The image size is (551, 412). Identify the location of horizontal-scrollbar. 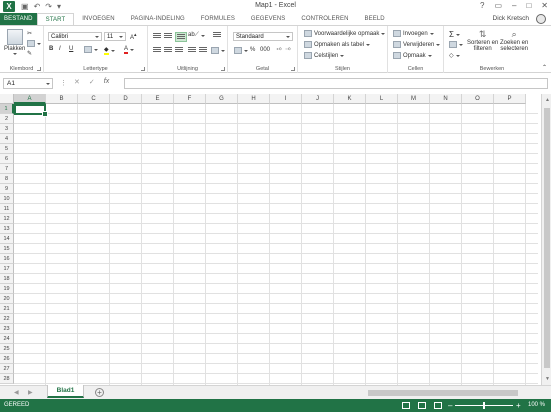
(450, 393).